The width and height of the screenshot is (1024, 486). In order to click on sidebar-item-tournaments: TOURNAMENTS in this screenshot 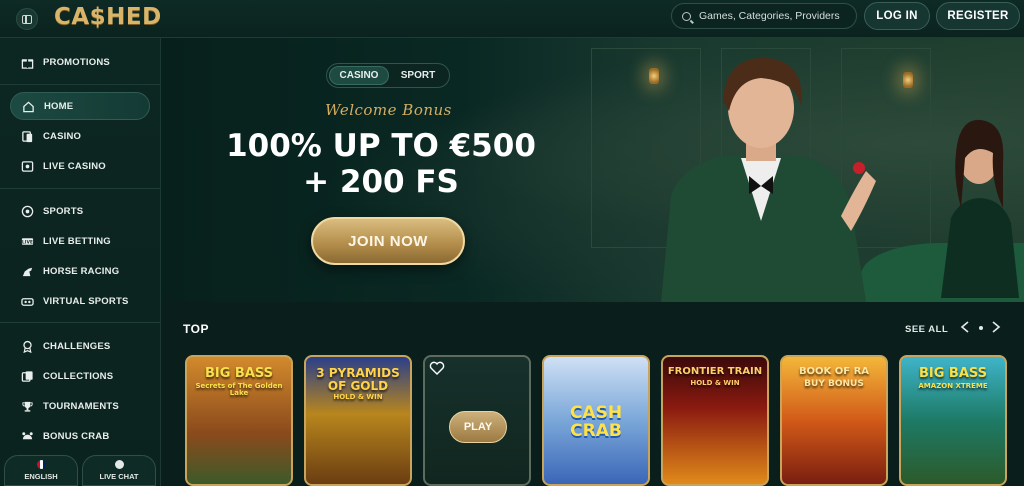, I will do `click(80, 406)`.